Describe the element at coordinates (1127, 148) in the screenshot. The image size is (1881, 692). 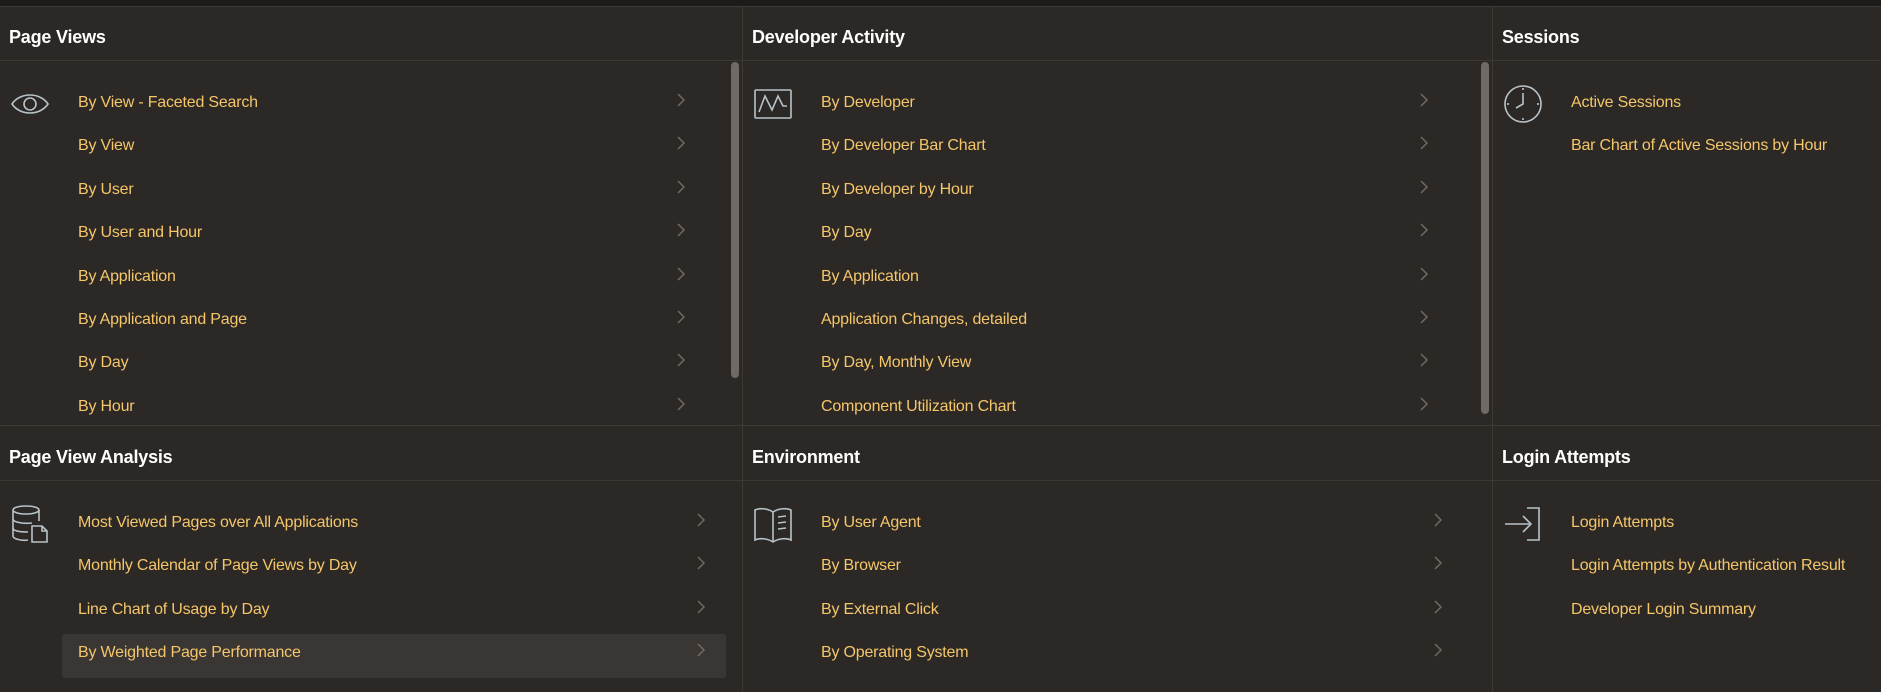
I see `list-item: By Developer Bar Chart` at that location.